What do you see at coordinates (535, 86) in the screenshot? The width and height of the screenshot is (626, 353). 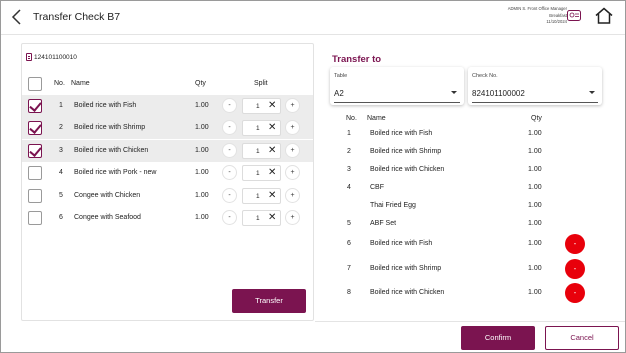 I see `check-no-select: Check No. 824101100002` at bounding box center [535, 86].